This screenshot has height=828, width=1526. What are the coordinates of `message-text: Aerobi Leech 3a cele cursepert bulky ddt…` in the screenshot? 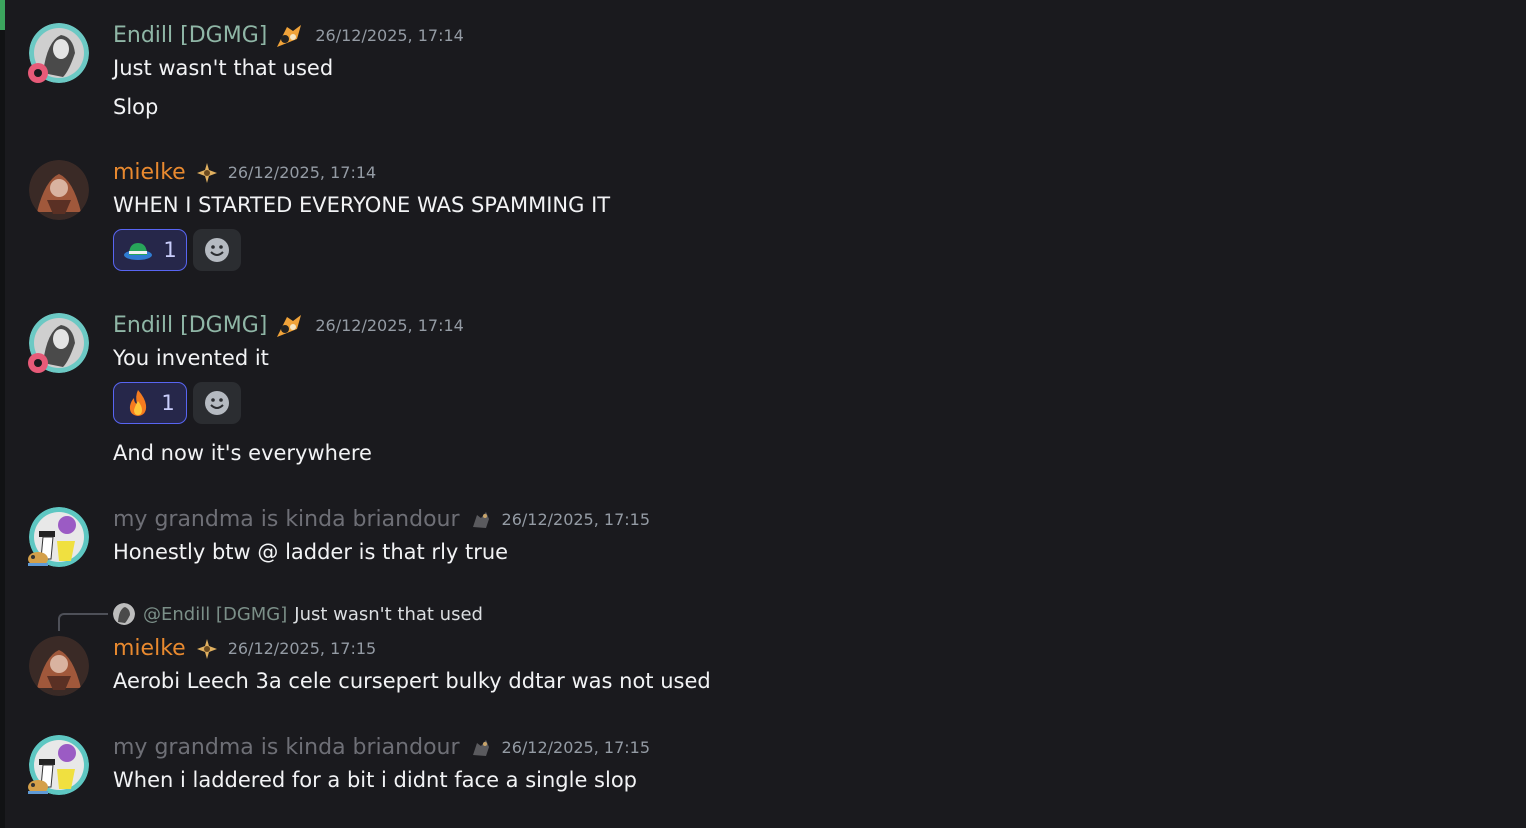 It's located at (412, 681).